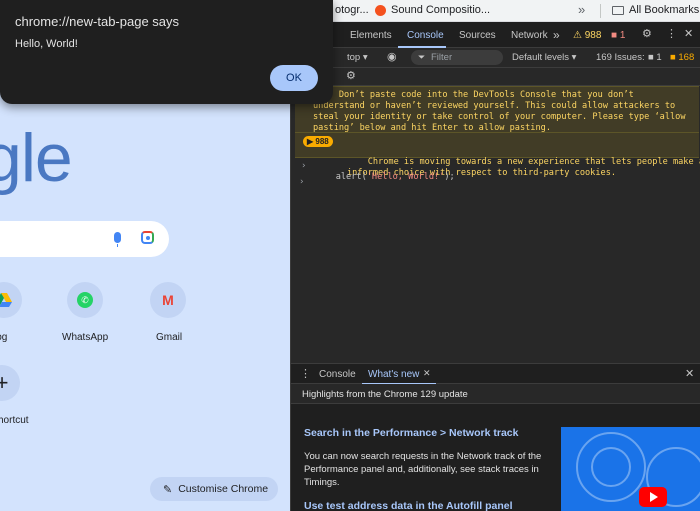 The image size is (700, 511). I want to click on context-selector: top ▾, so click(357, 57).